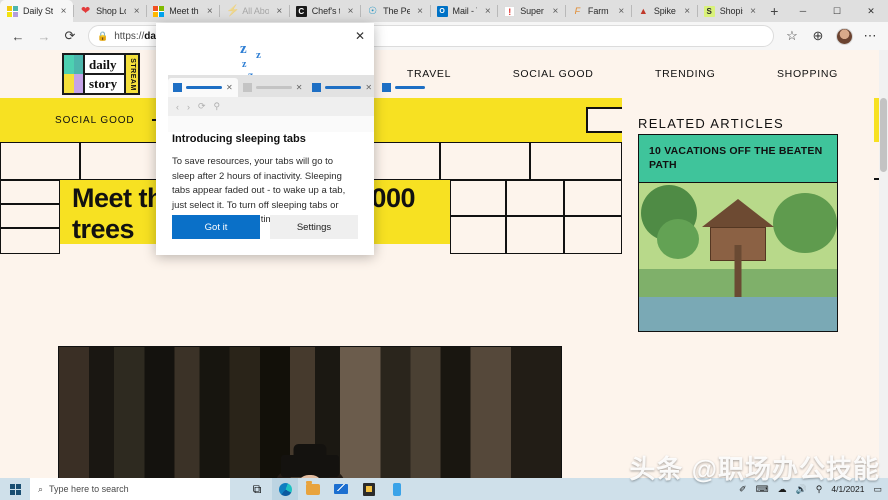  Describe the element at coordinates (239, 139) in the screenshot. I see `dialog-title: Introducing sleeping tabs` at that location.